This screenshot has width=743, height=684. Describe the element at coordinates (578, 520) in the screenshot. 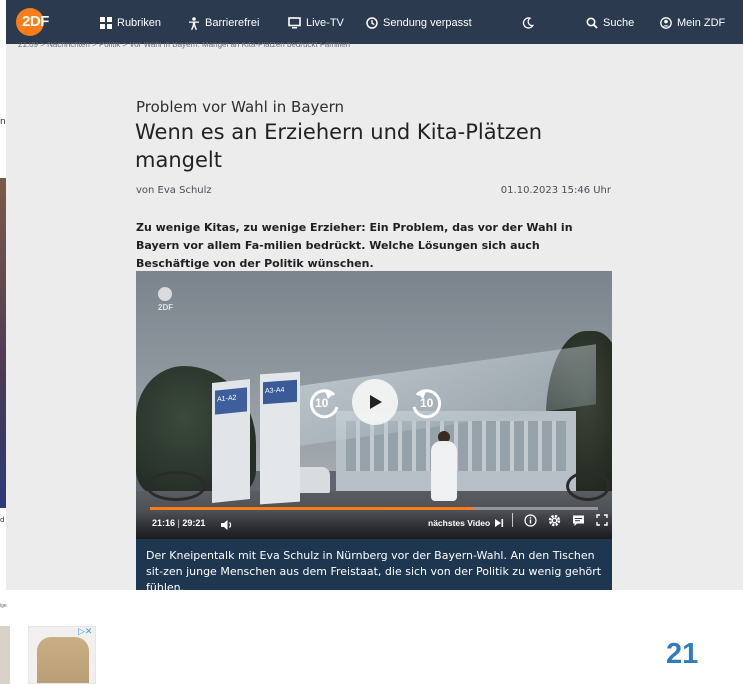

I see `subtitles-icon` at that location.